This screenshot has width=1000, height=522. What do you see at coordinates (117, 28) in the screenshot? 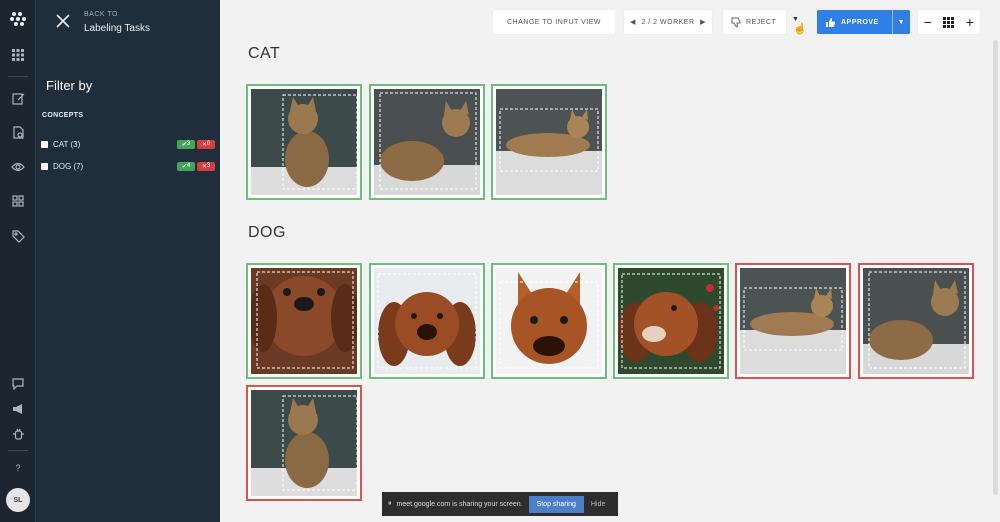
I see `back-to-link: Labeling Tasks` at bounding box center [117, 28].